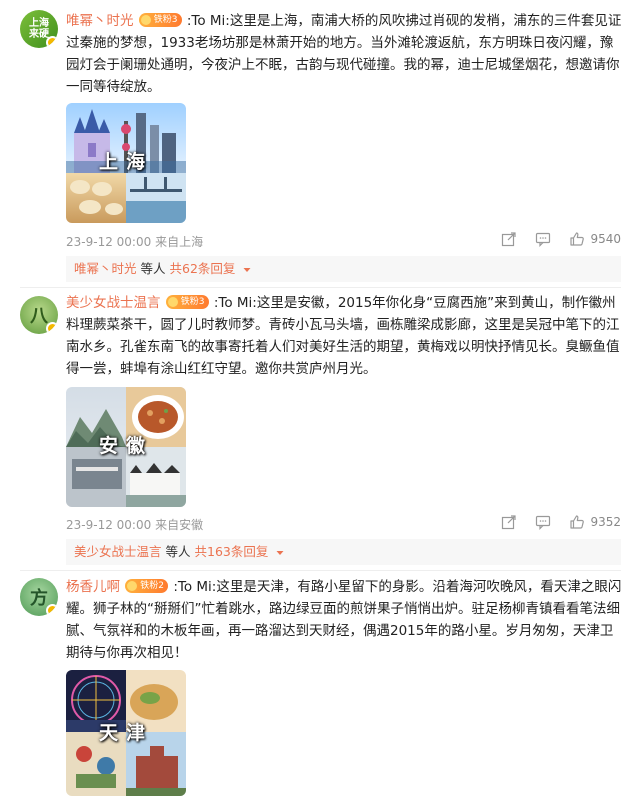 The height and width of the screenshot is (796, 641). Describe the element at coordinates (39, 597) in the screenshot. I see `avatar: 方` at that location.